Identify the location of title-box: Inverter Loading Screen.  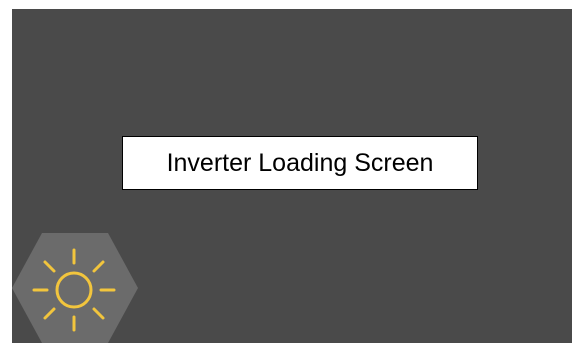
(300, 163).